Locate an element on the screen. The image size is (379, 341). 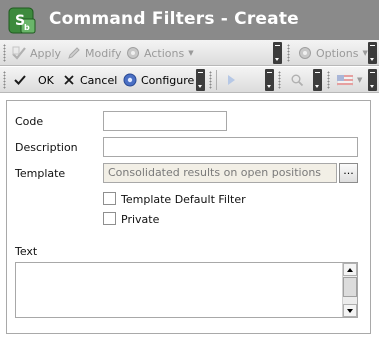
close-icon is located at coordinates (69, 80).